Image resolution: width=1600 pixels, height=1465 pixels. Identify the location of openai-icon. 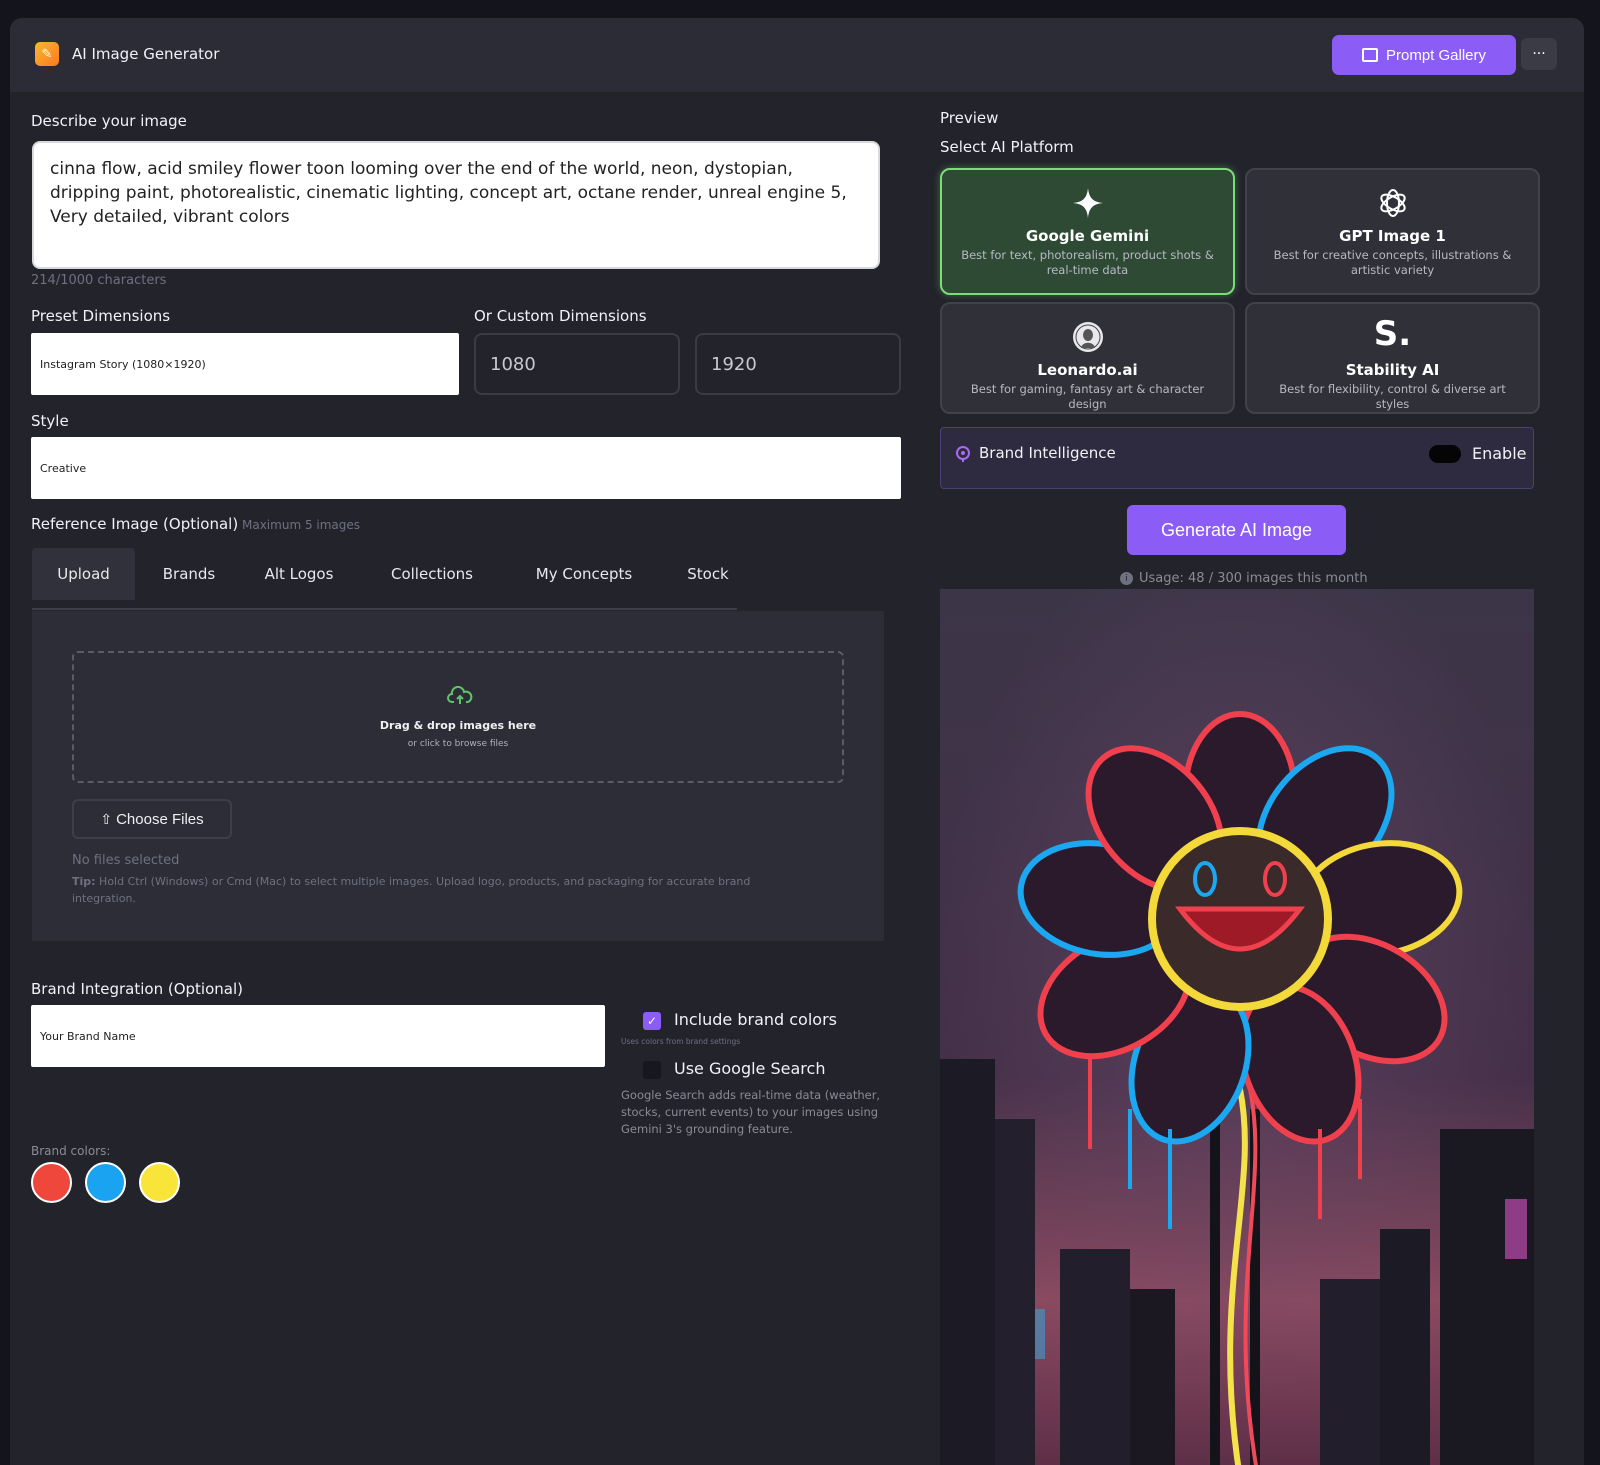
(1392, 203).